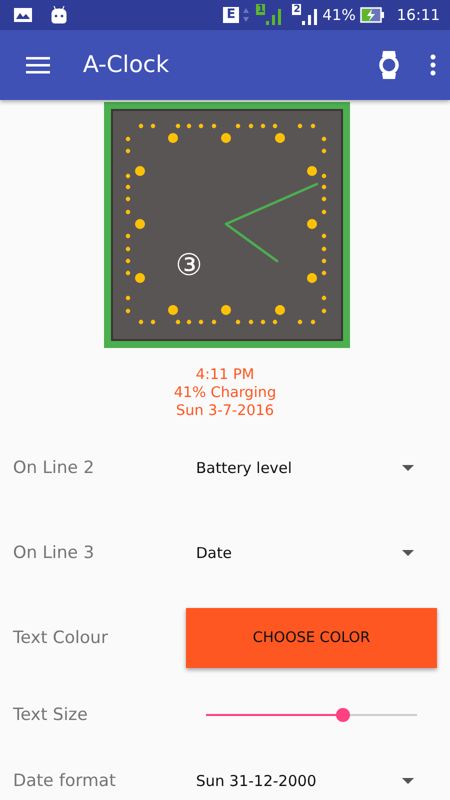  I want to click on choose-color-button: CHOOSE COLOR, so click(311, 638).